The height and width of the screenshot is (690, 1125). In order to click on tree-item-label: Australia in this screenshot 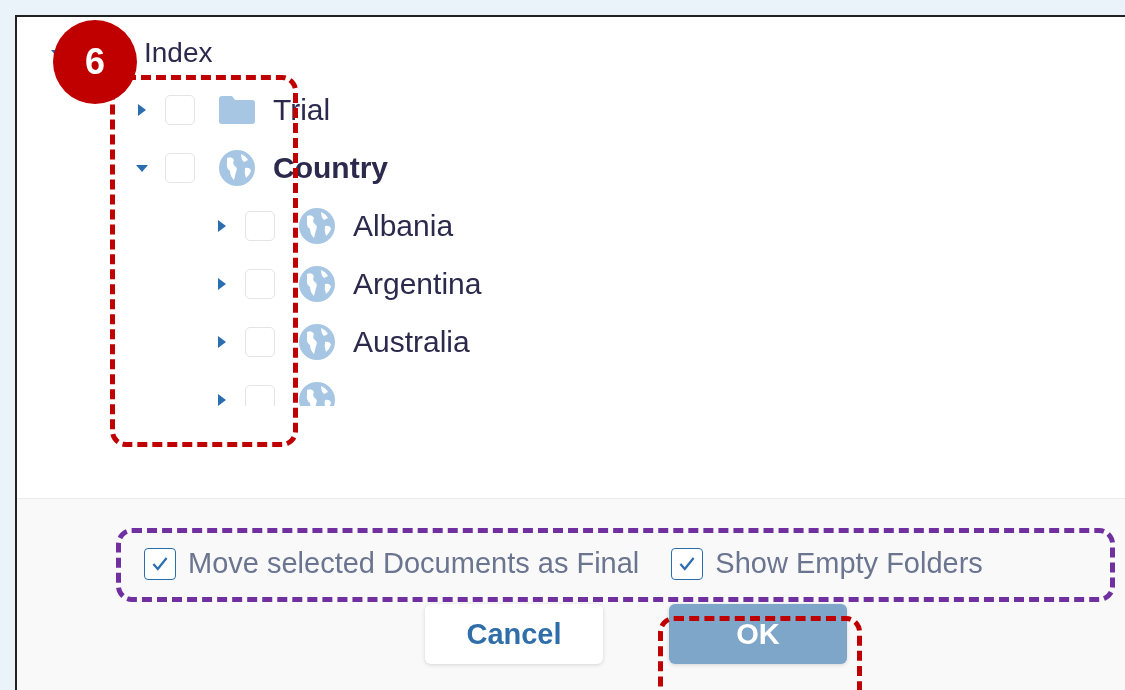, I will do `click(411, 342)`.